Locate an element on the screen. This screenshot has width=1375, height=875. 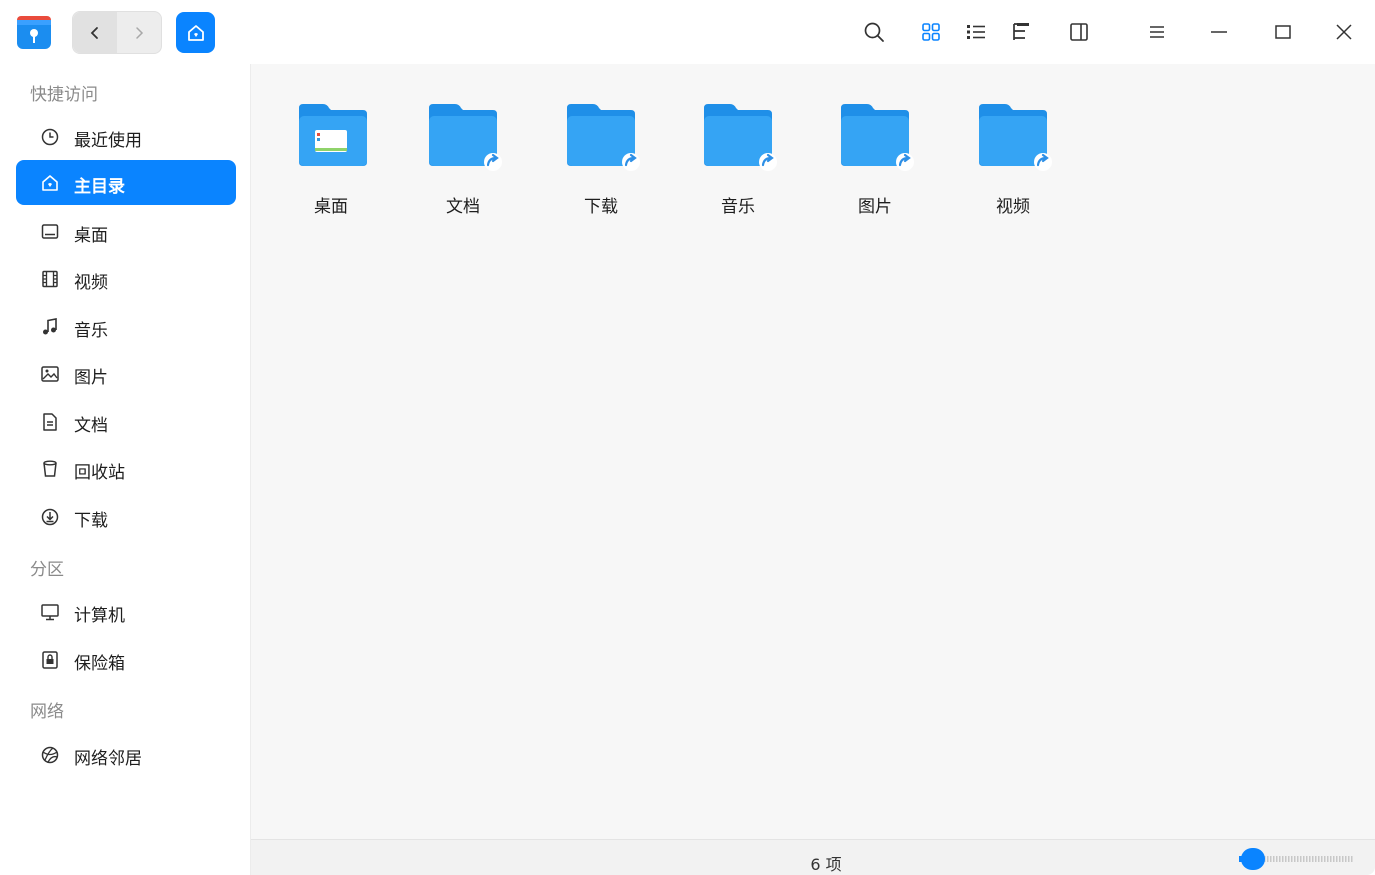
file-item-videos: 视频 is located at coordinates (1013, 162).